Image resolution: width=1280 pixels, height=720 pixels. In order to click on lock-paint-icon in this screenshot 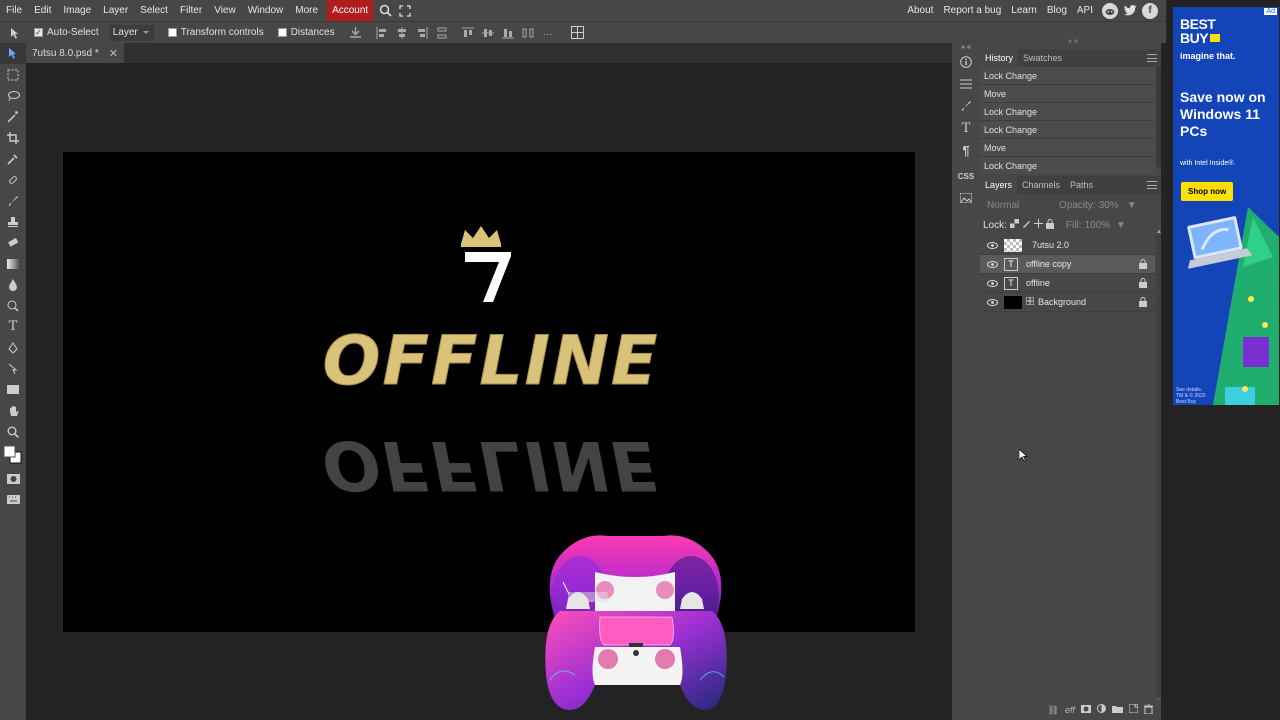, I will do `click(1026, 225)`.